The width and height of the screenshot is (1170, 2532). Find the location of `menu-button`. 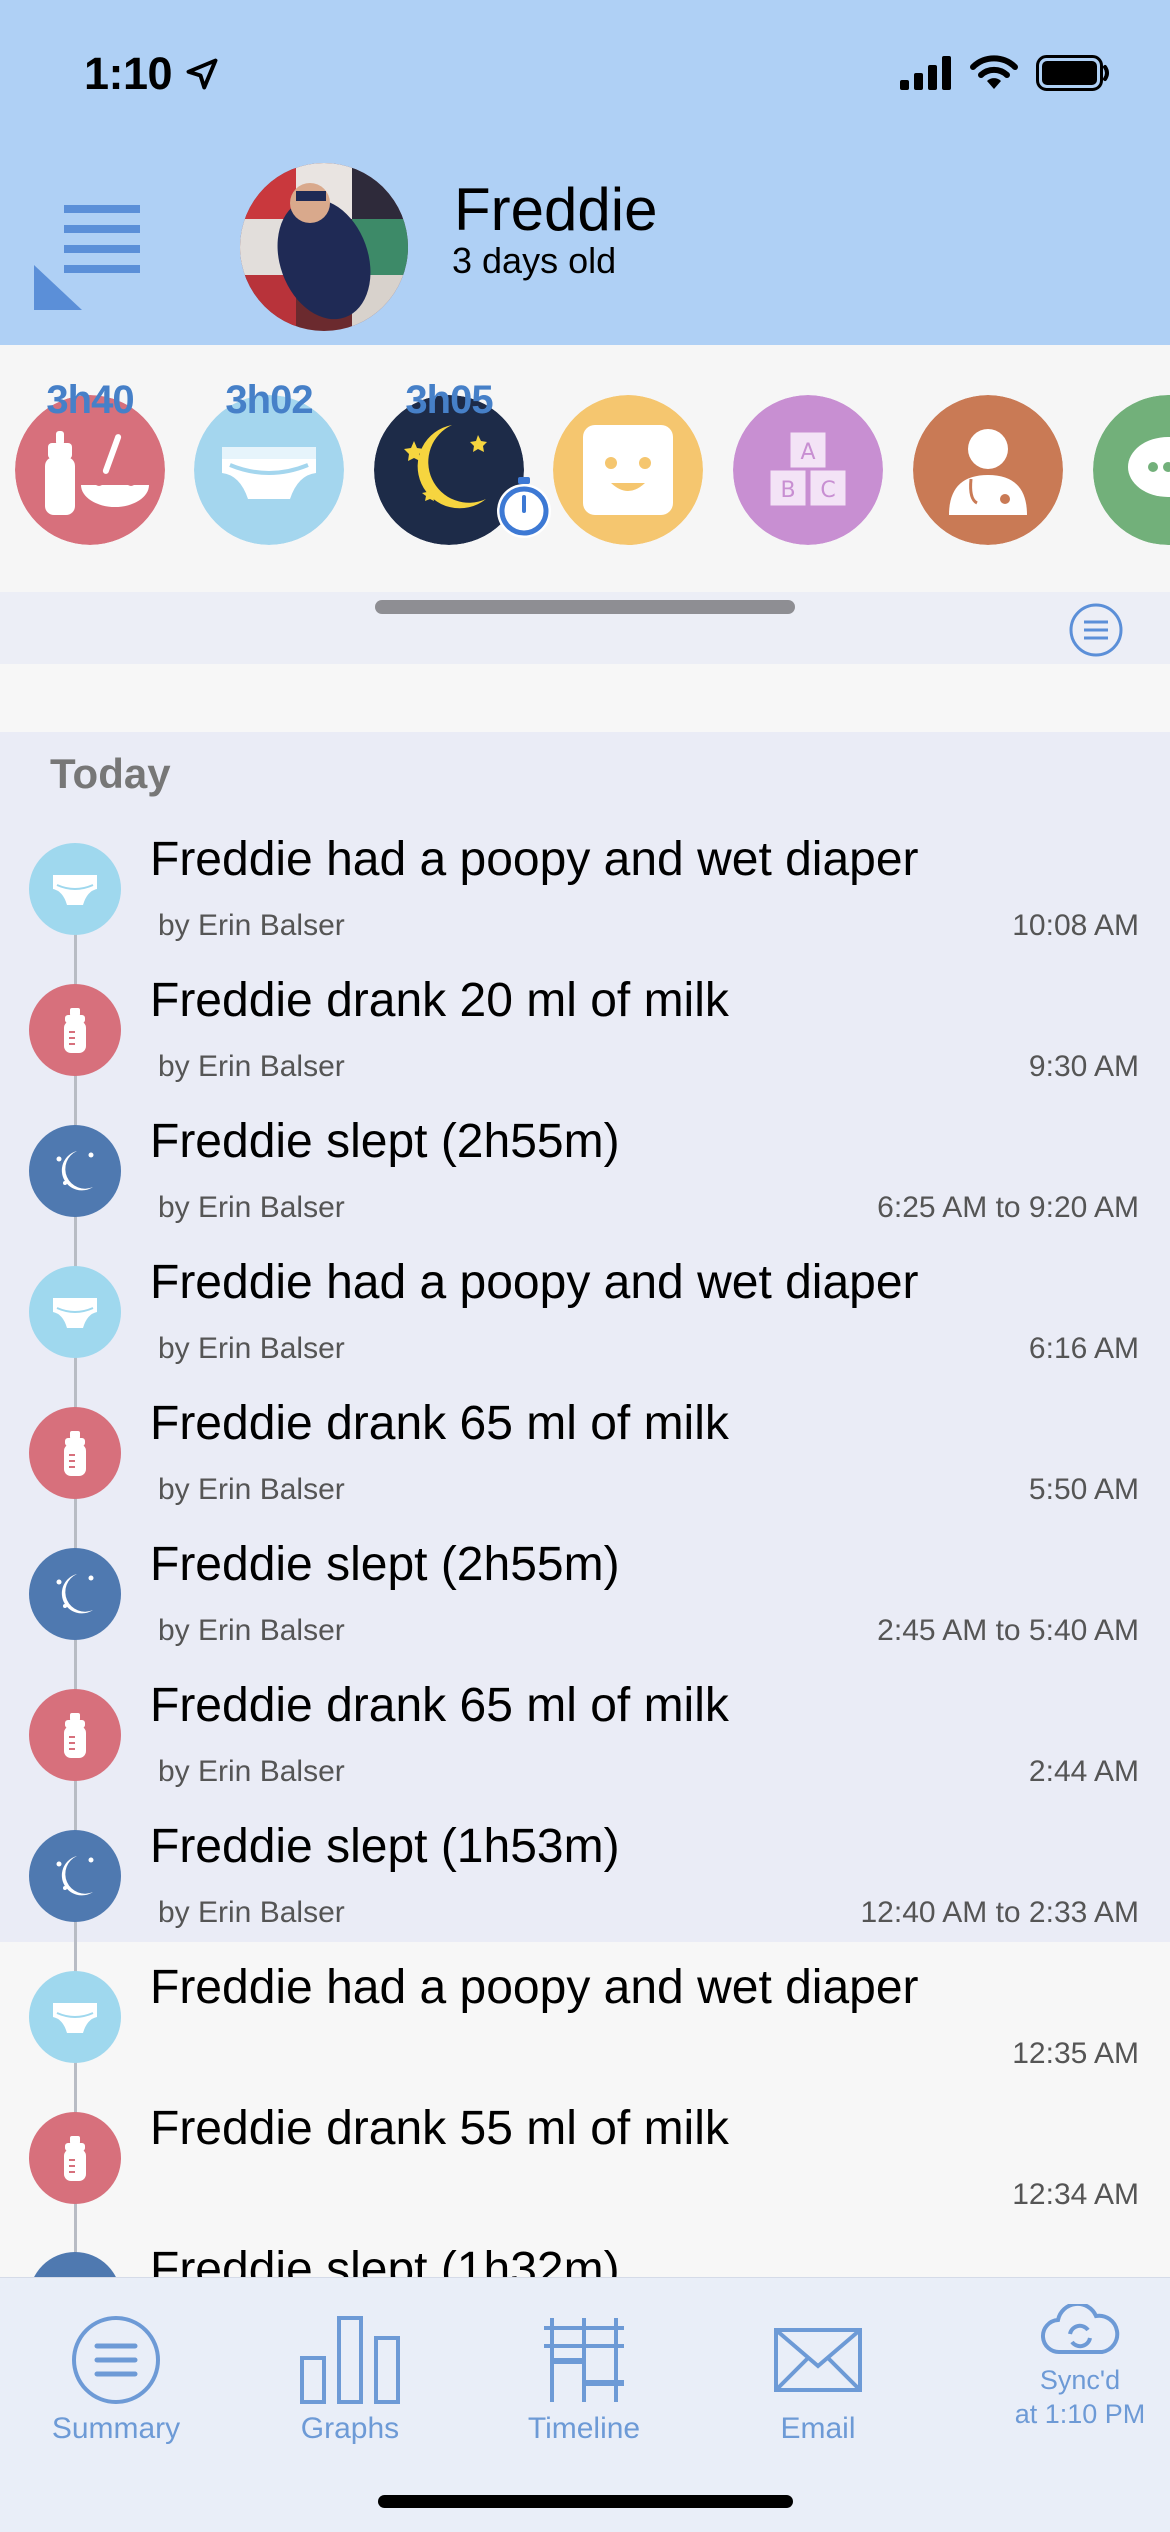

menu-button is located at coordinates (89, 257).